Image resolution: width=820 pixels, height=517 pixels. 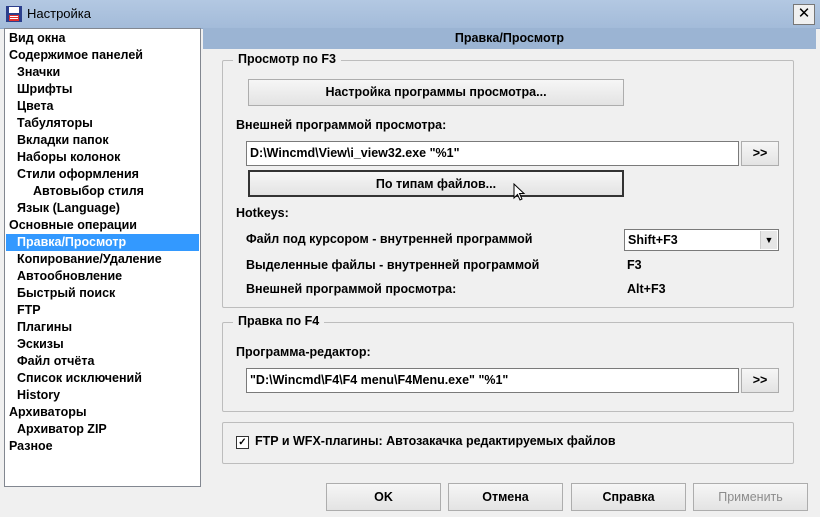 What do you see at coordinates (102, 208) in the screenshot?
I see `sidebar-item: Язык (Language)` at bounding box center [102, 208].